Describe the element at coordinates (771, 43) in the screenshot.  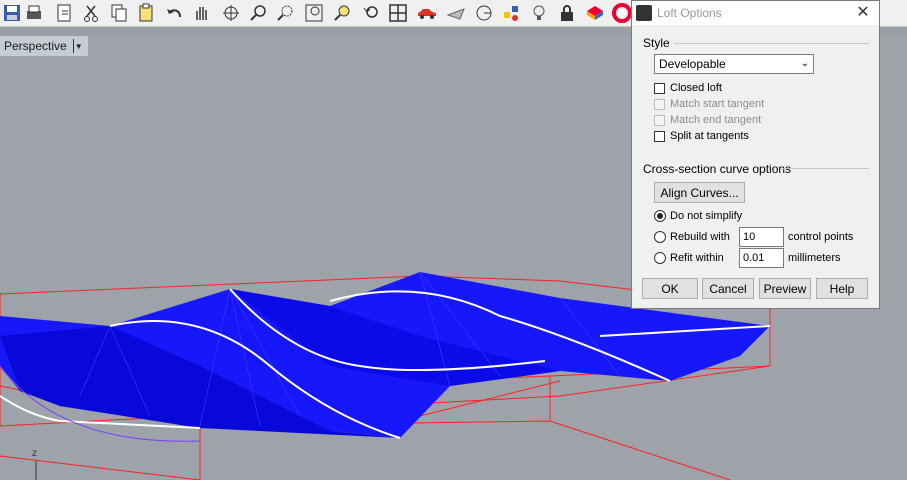
I see `style-group-divider` at that location.